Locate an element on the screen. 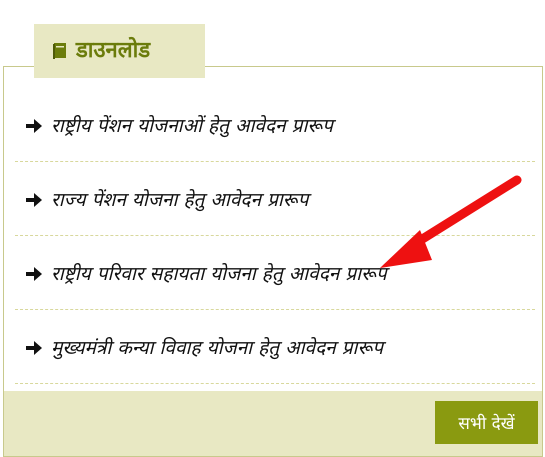  widget-title-tab: डाउनलोड is located at coordinates (119, 51).